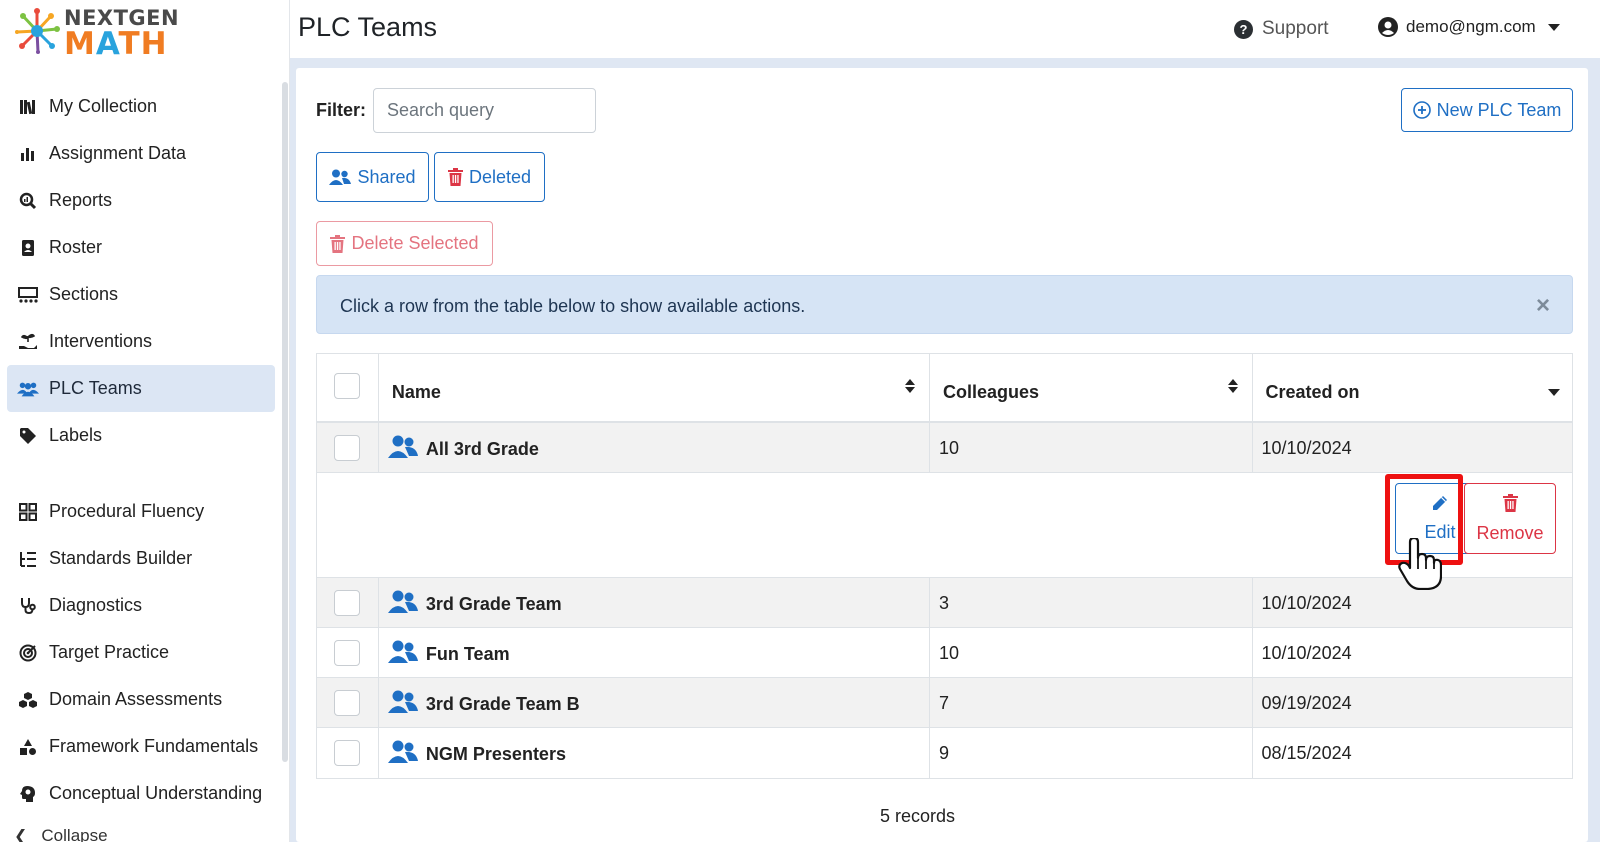 This screenshot has width=1600, height=842. I want to click on sidebar-item-framework-fundamentals: Framework Fundamentals, so click(141, 746).